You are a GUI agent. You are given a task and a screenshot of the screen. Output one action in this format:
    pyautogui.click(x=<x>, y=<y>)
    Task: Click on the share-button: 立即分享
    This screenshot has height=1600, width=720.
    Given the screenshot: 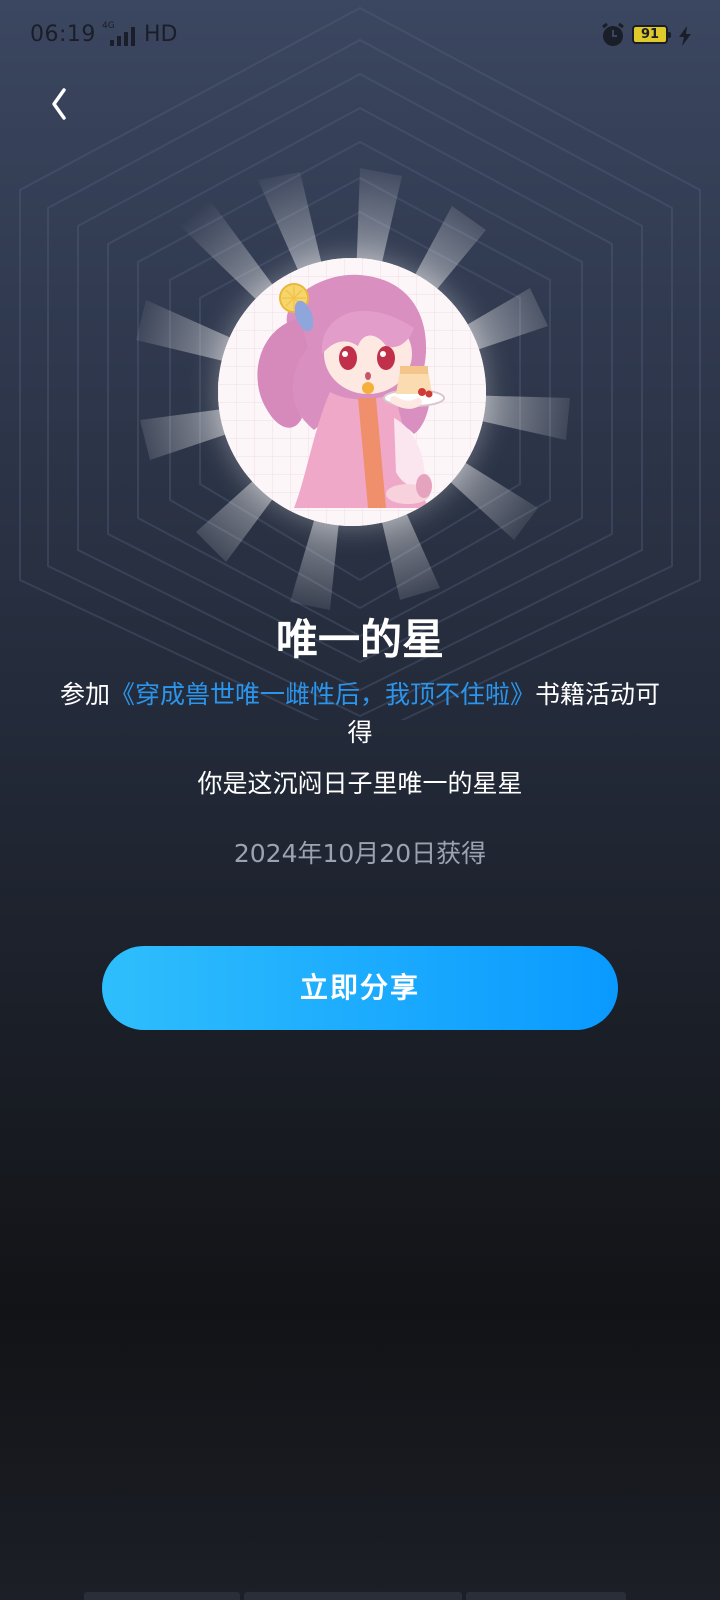 What is the action you would take?
    pyautogui.click(x=360, y=988)
    